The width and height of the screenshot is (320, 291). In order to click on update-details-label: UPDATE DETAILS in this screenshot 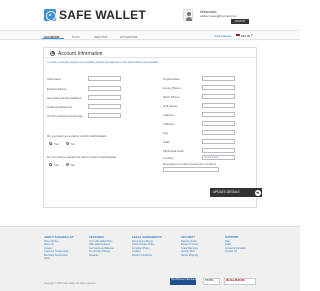, I will do `click(226, 192)`.